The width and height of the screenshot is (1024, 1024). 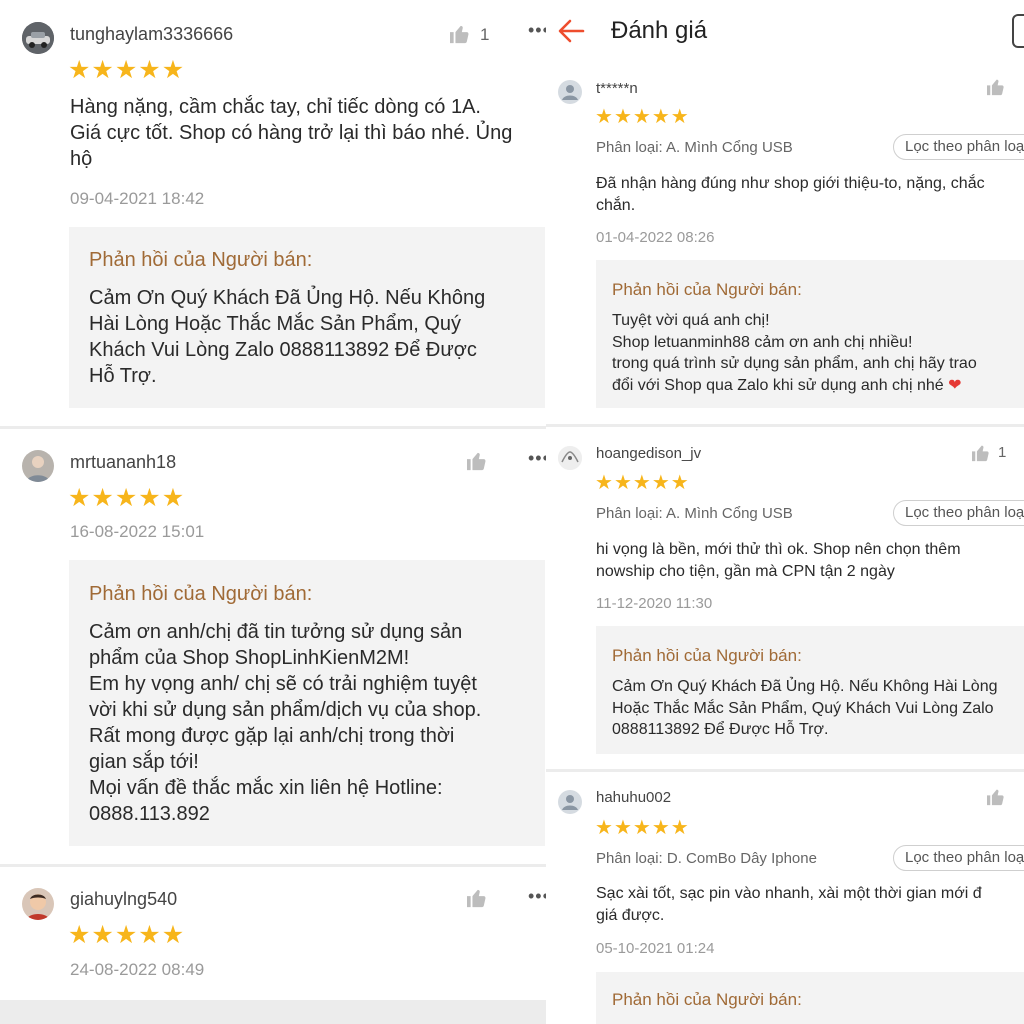 I want to click on review-username: tunghaylam3336666, so click(x=152, y=34).